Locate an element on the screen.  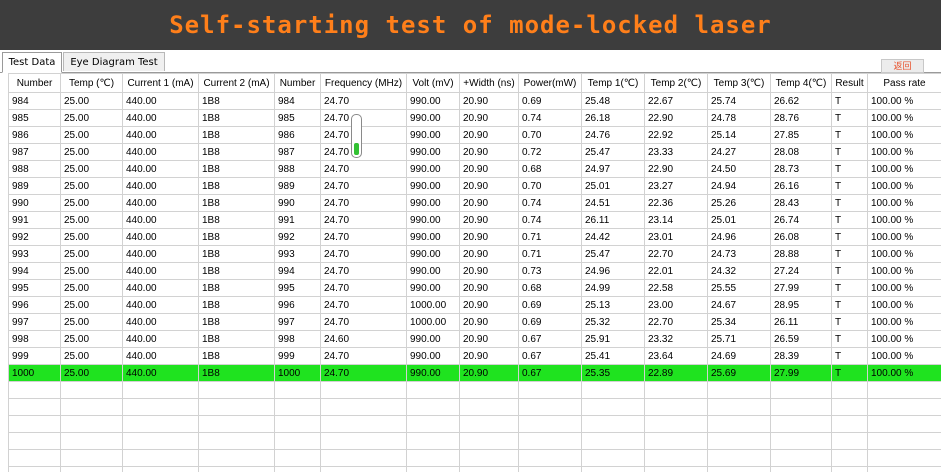
column-header: Frequency (MHz) is located at coordinates (363, 83).